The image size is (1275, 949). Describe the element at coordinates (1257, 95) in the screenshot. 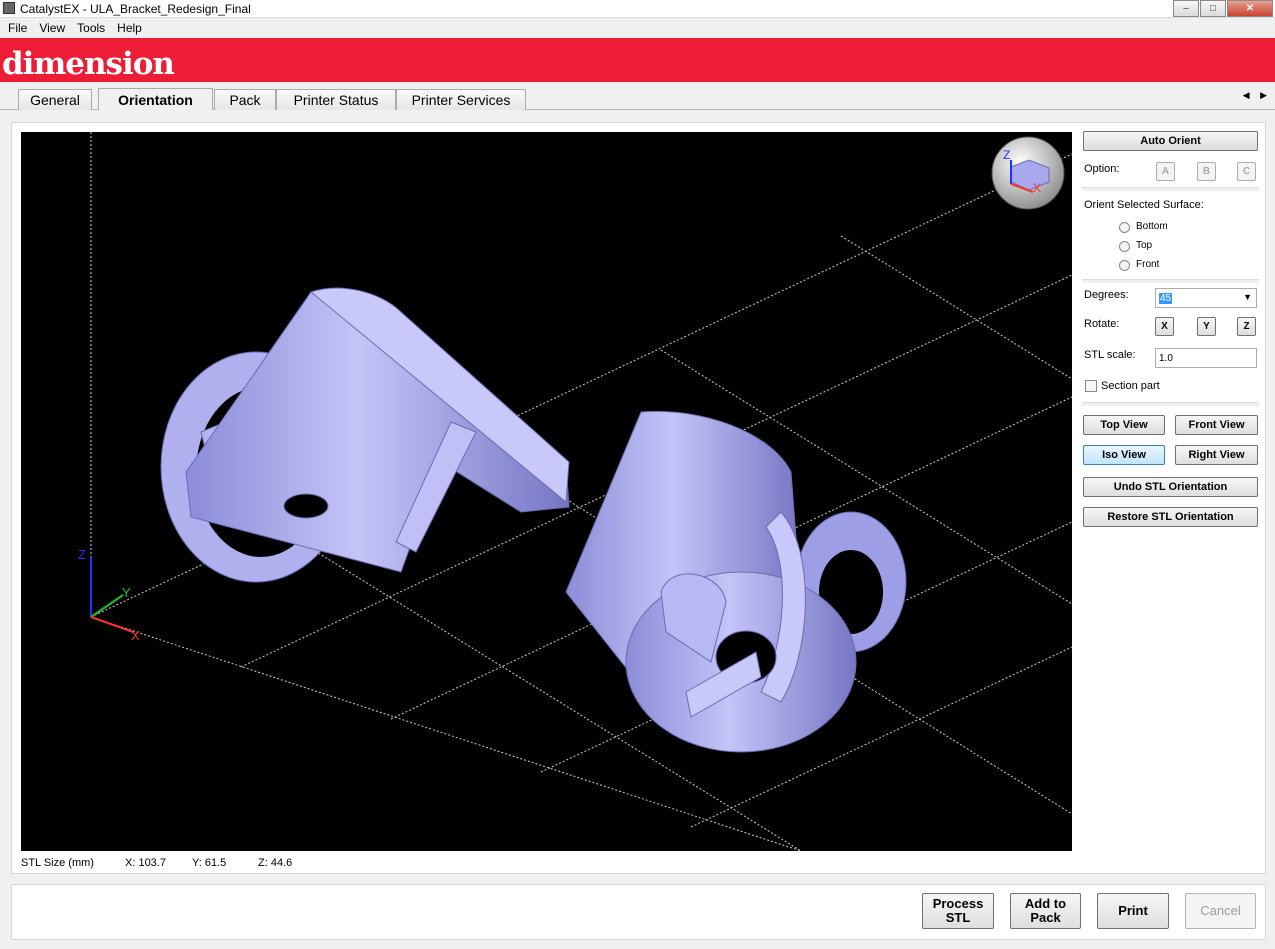

I see `tab-scroll-arrows: ◀ ▶` at that location.